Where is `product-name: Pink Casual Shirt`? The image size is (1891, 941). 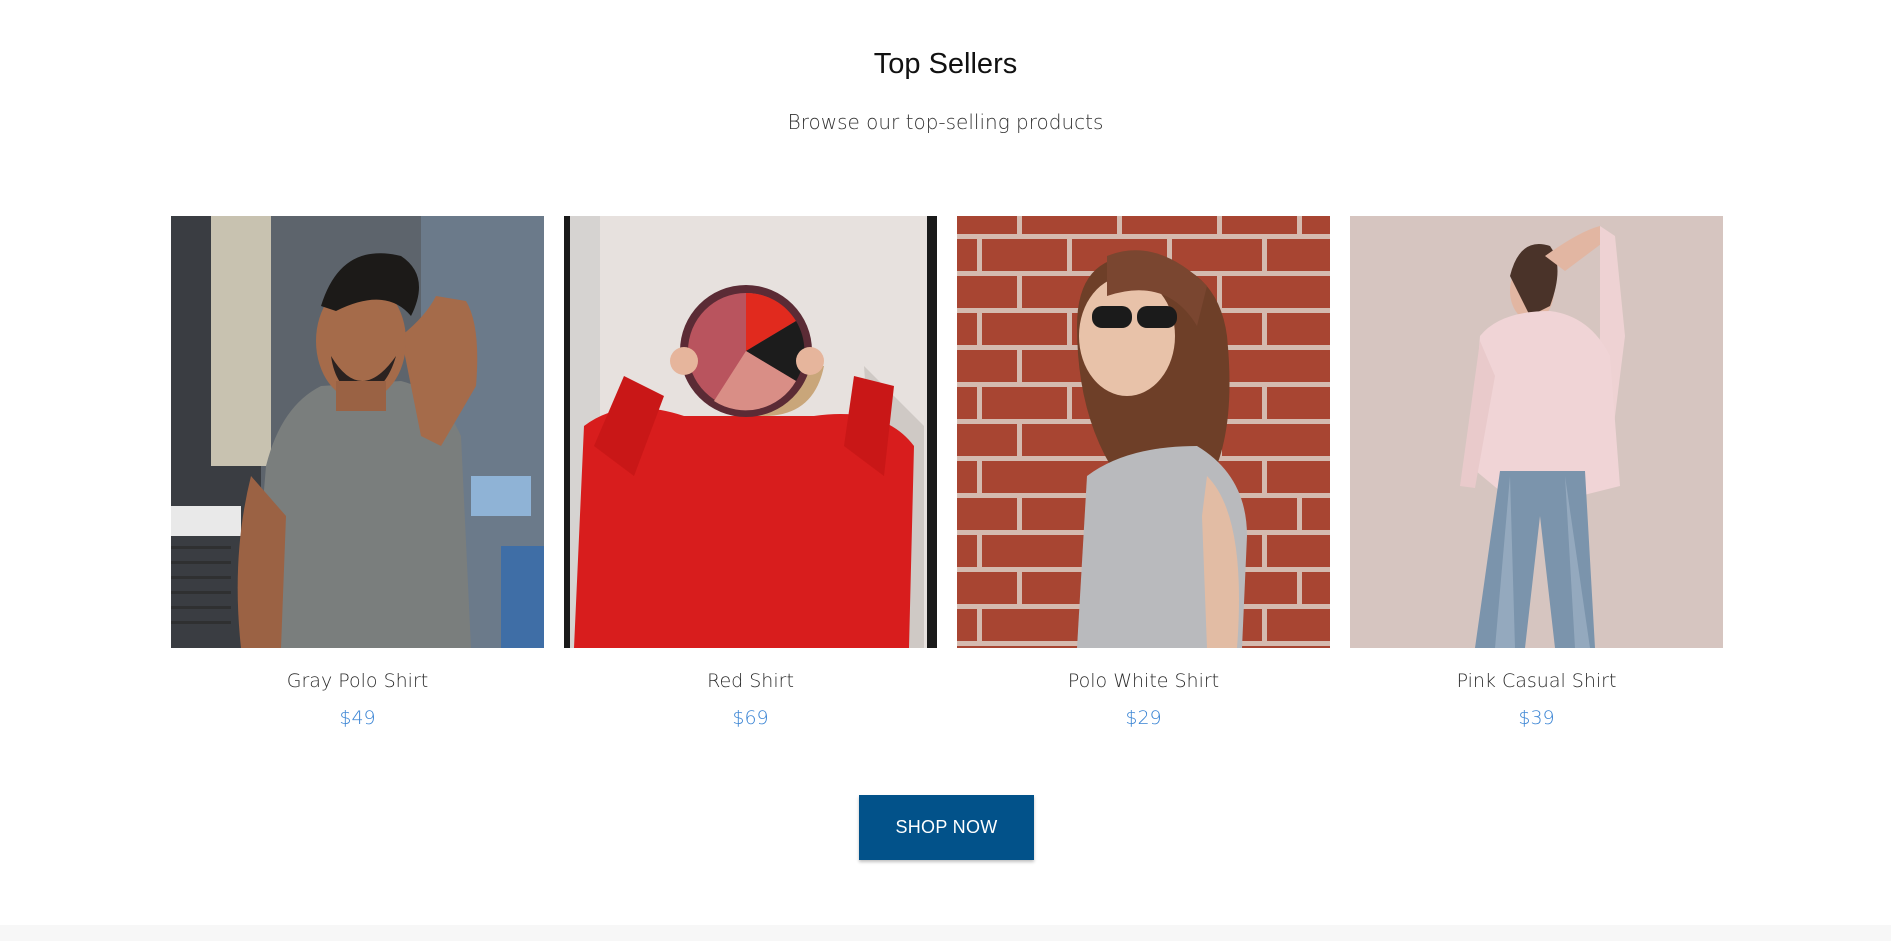
product-name: Pink Casual Shirt is located at coordinates (1536, 681).